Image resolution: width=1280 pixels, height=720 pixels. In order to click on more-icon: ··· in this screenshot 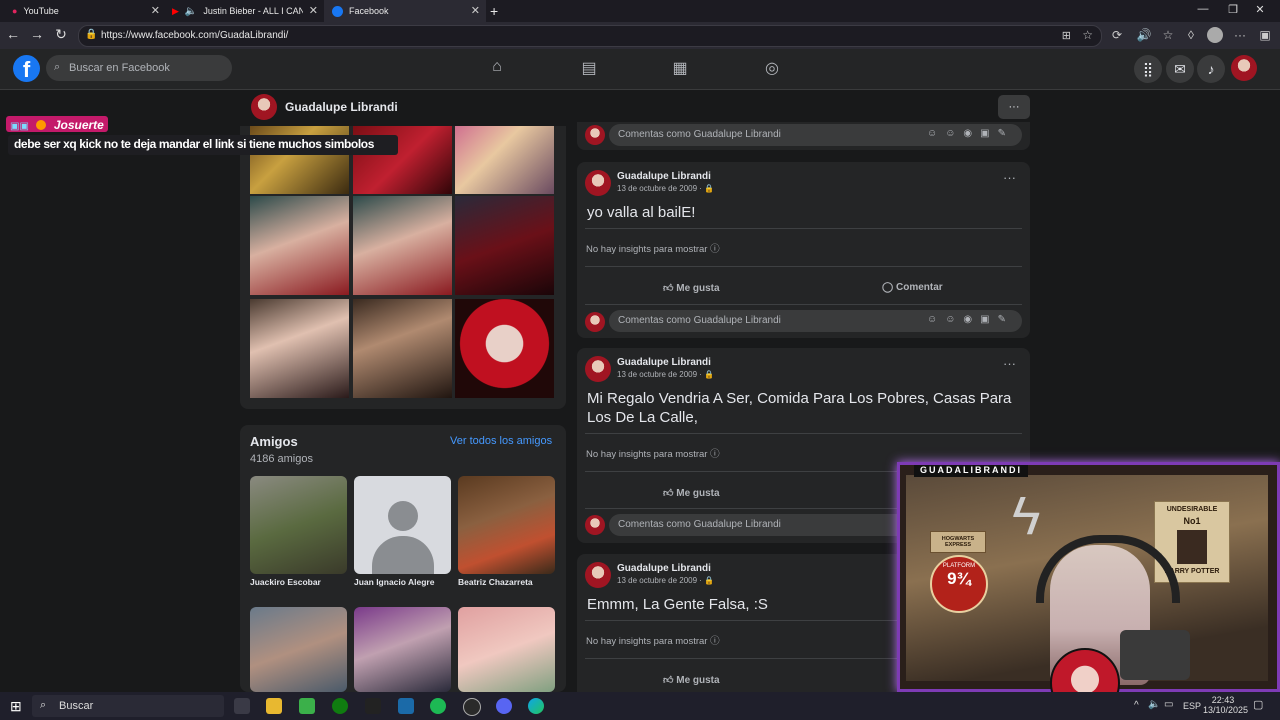, I will do `click(1240, 35)`.